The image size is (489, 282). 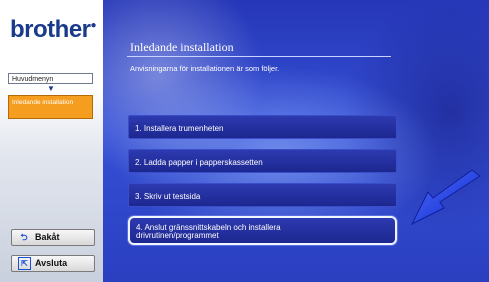 I want to click on pointer-arrow-icon, so click(x=445, y=198).